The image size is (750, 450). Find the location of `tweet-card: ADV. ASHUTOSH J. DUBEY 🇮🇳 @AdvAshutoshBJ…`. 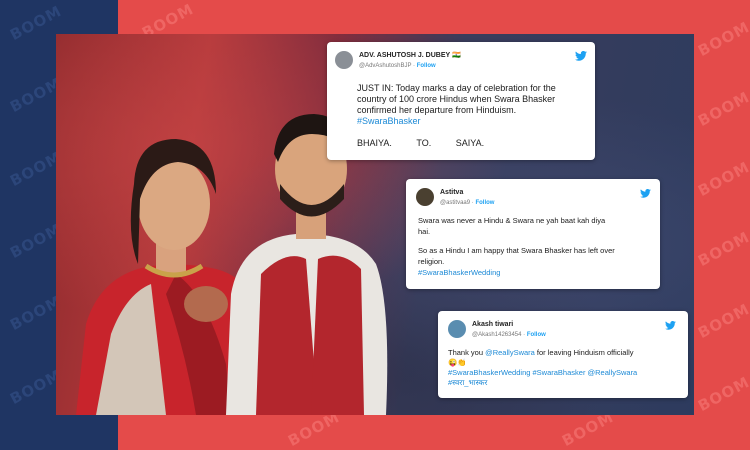

tweet-card: ADV. ASHUTOSH J. DUBEY 🇮🇳 @AdvAshutoshBJ… is located at coordinates (461, 101).